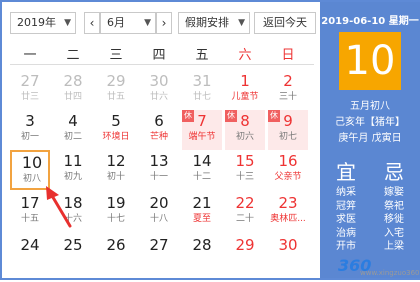 This screenshot has width=420, height=282. I want to click on day-cell: 24, so click(30, 254).